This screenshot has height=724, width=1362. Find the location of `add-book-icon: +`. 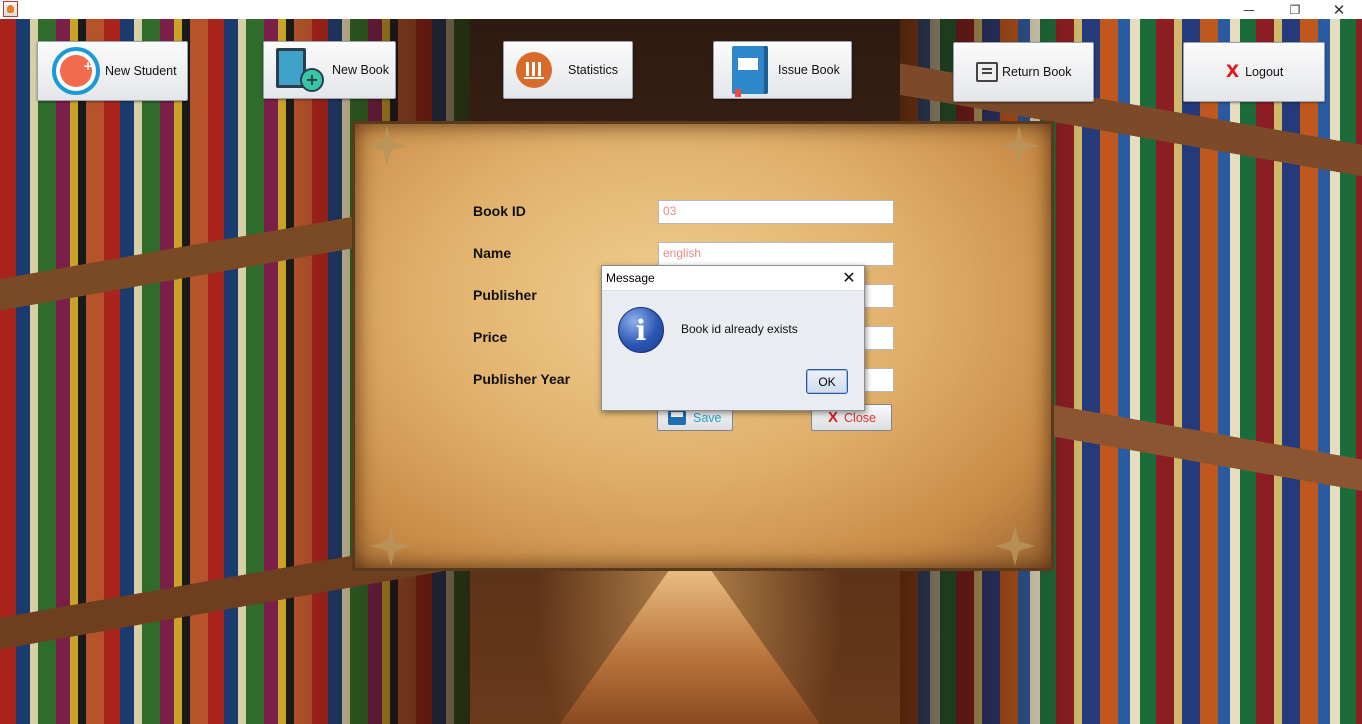

add-book-icon: + is located at coordinates (301, 70).